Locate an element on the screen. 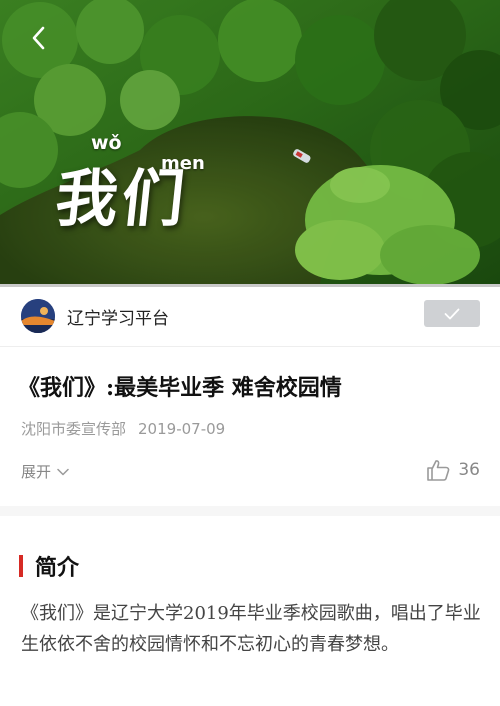  heading-accent-bar is located at coordinates (21, 566).